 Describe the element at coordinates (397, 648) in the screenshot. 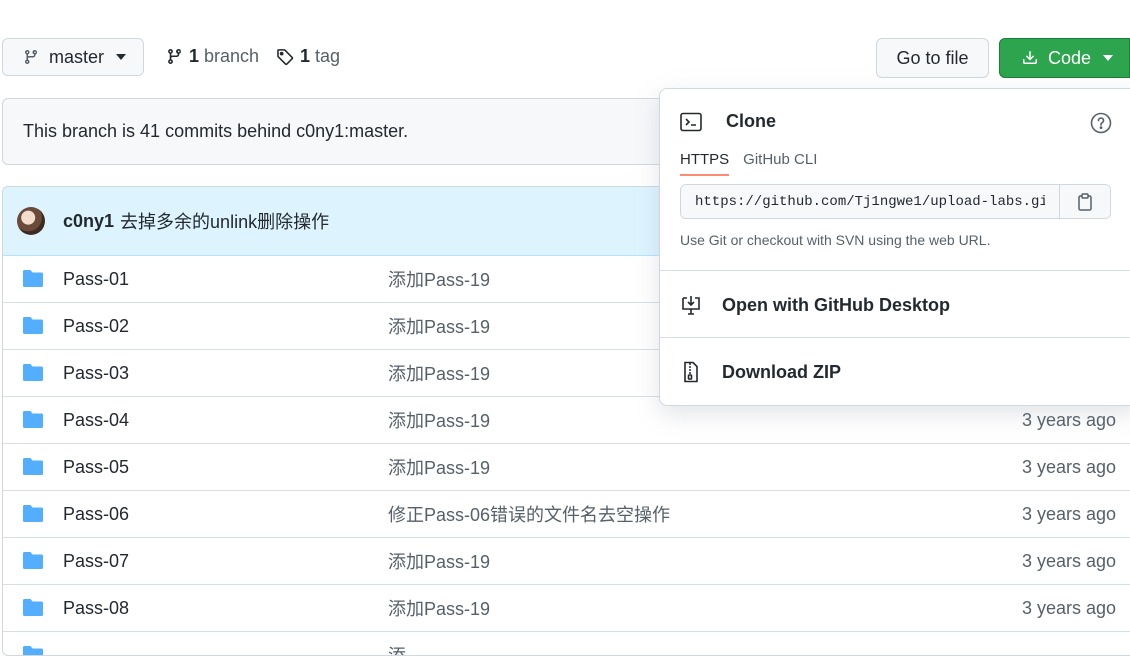

I see `file-commit-message: 添` at that location.